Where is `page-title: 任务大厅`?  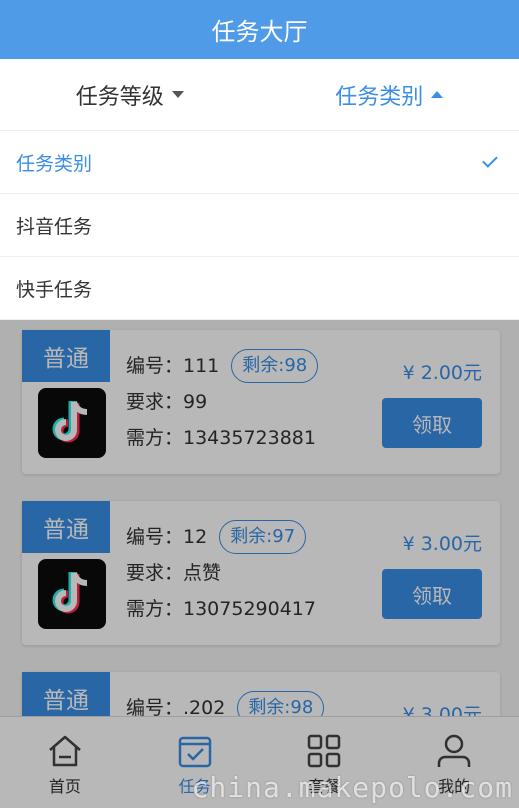
page-title: 任务大厅 is located at coordinates (259, 32).